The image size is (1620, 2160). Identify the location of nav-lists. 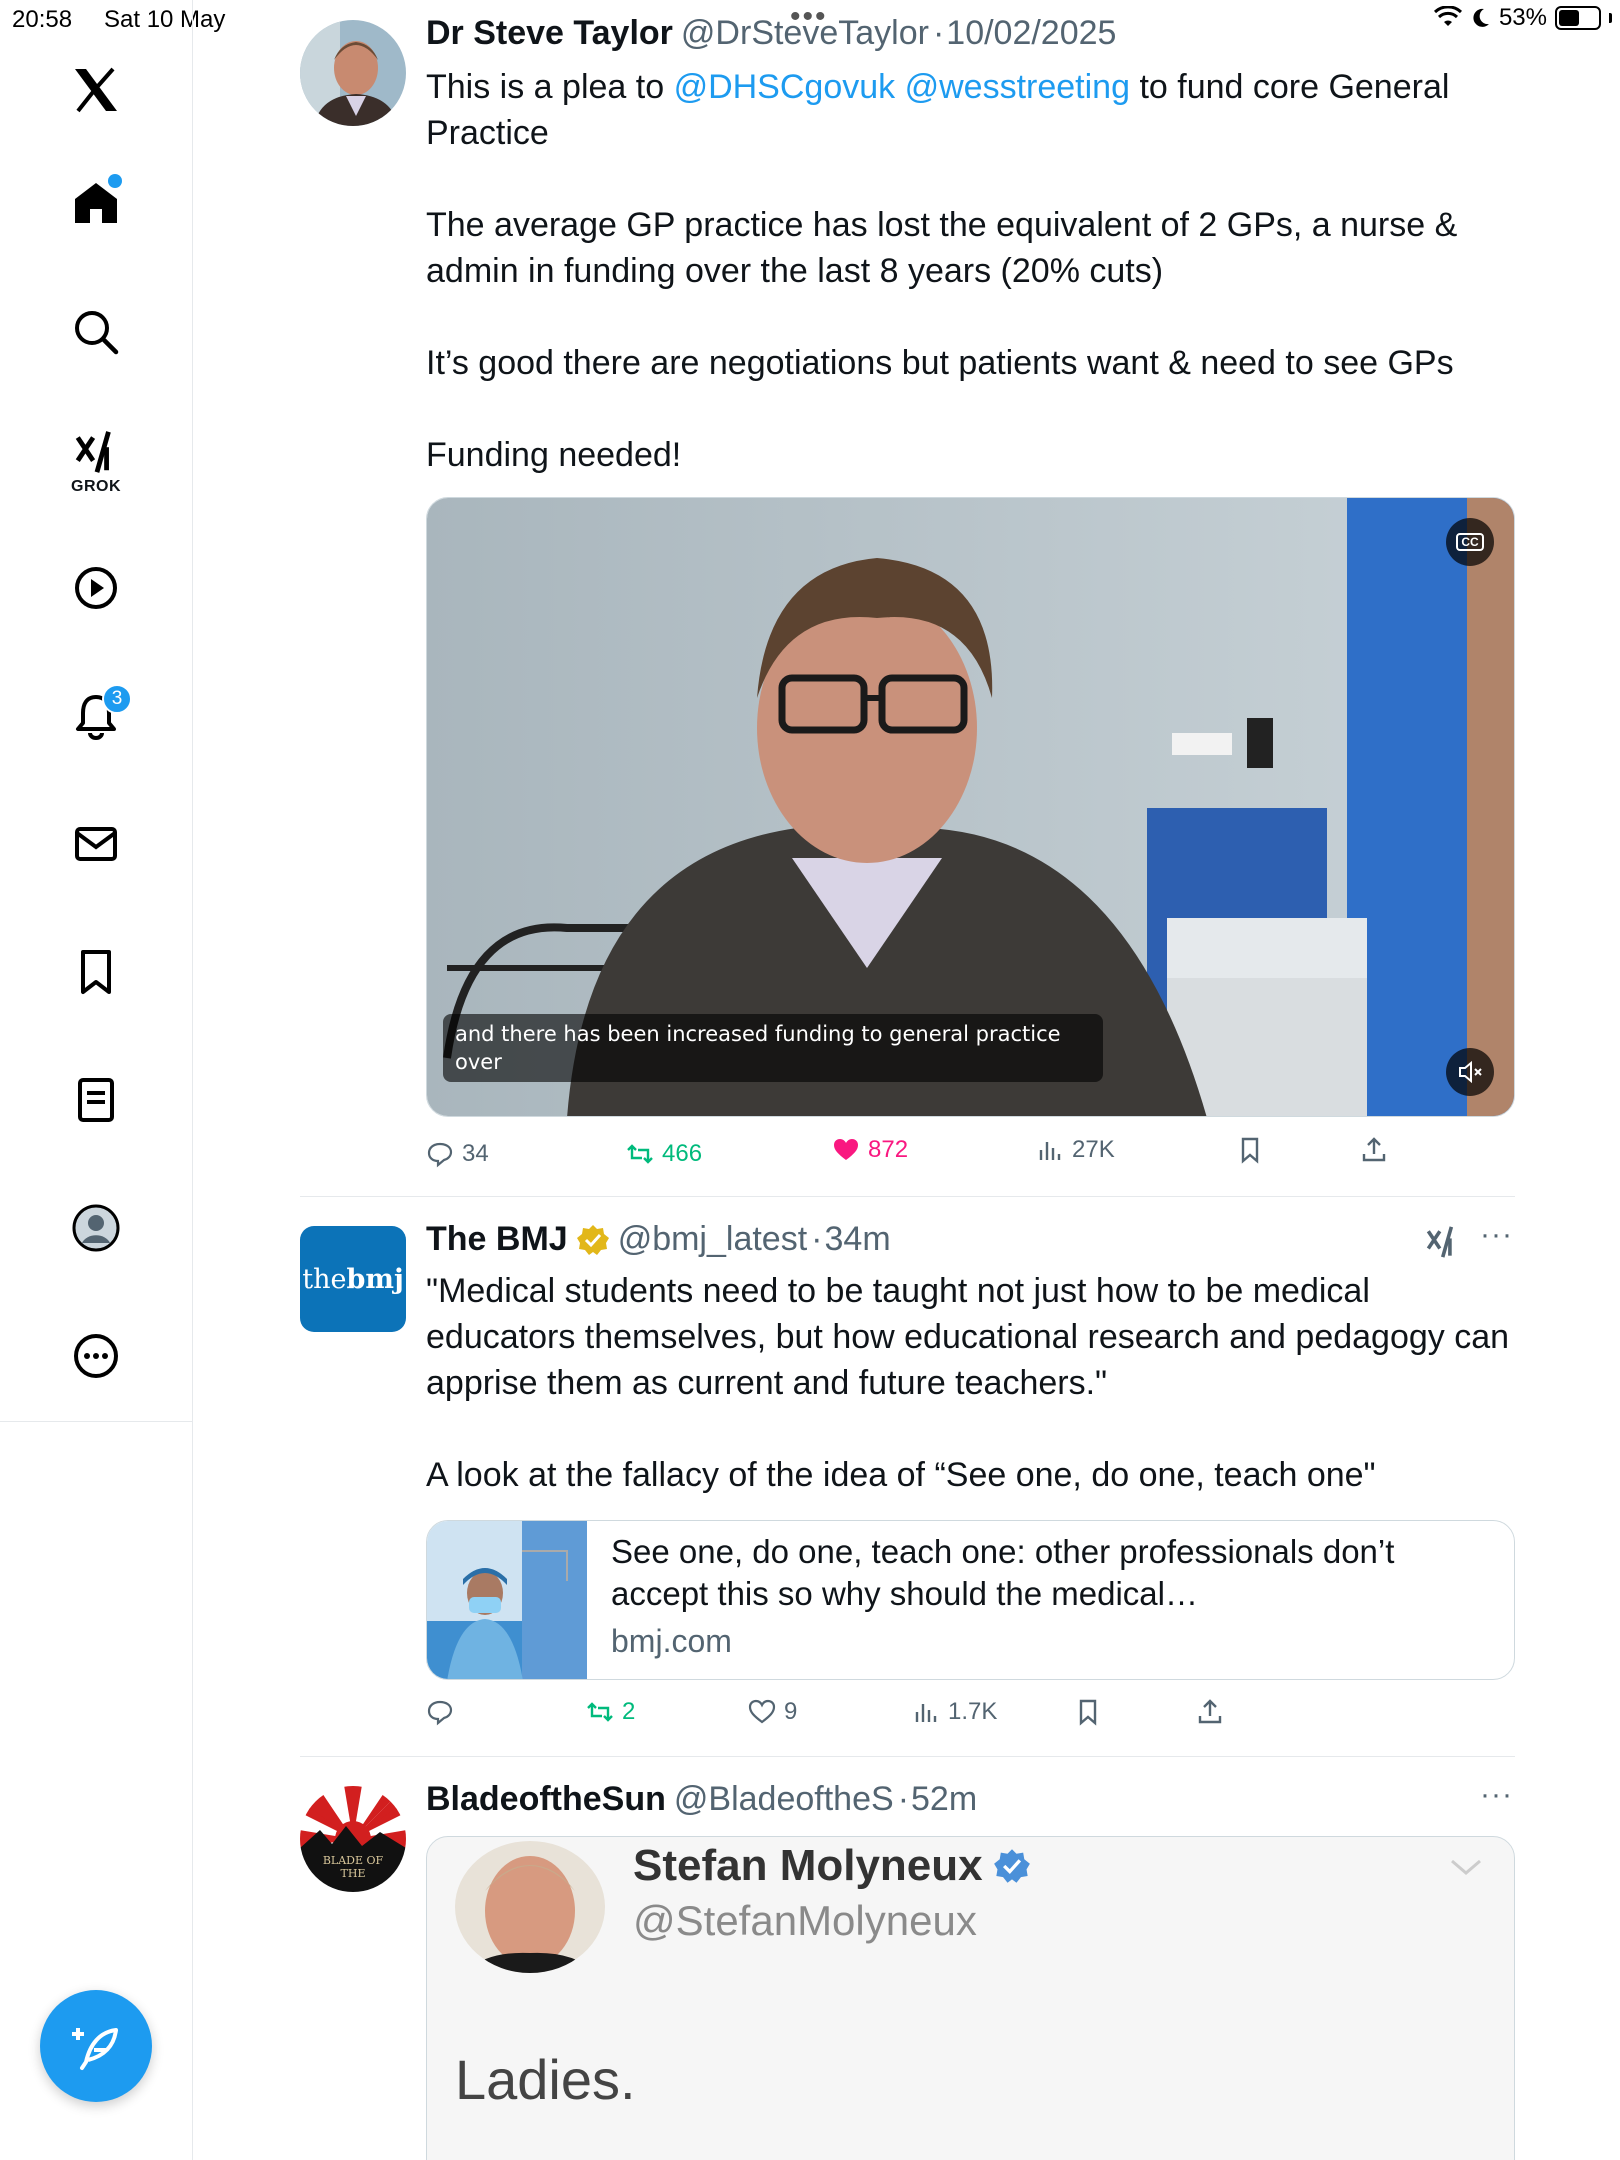
(96, 1100).